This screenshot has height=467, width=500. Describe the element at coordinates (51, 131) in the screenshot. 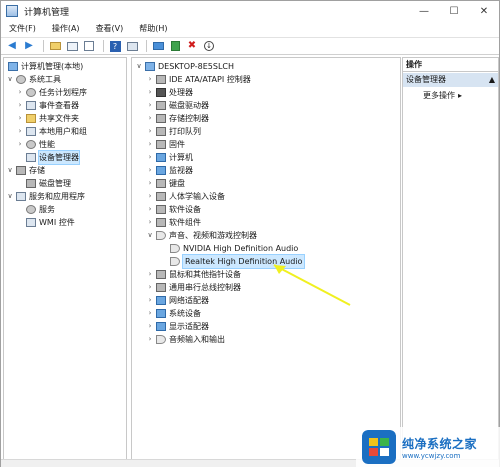

I see `tree-item-local-users: › 本地用户和组` at that location.